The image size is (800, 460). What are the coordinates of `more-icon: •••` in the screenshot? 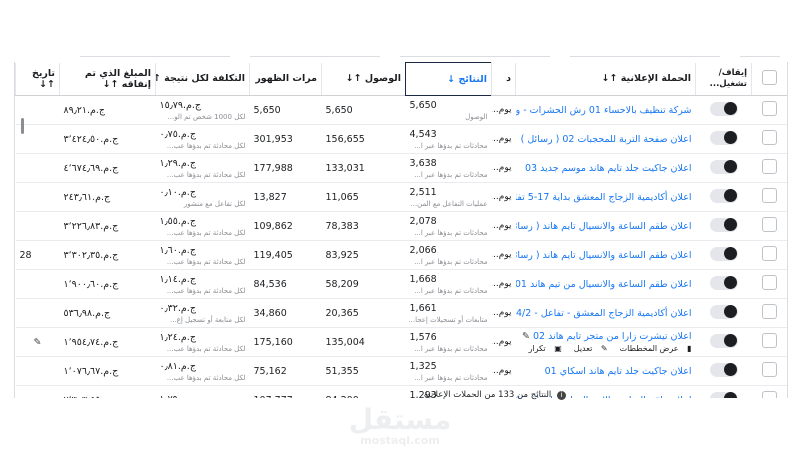 It's located at (516, 348).